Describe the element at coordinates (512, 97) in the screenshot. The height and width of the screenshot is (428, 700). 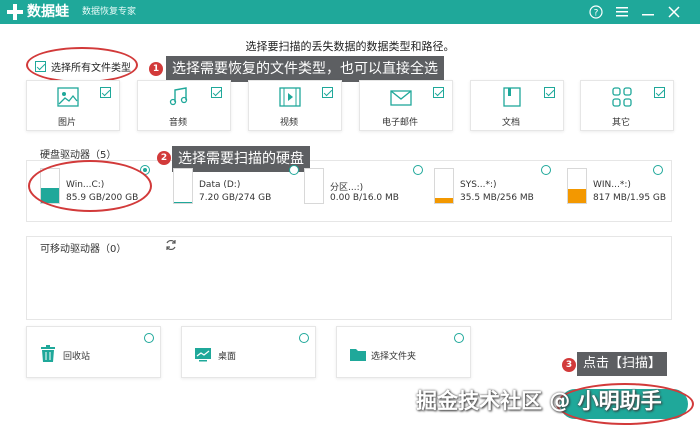
I see `document-icon` at that location.